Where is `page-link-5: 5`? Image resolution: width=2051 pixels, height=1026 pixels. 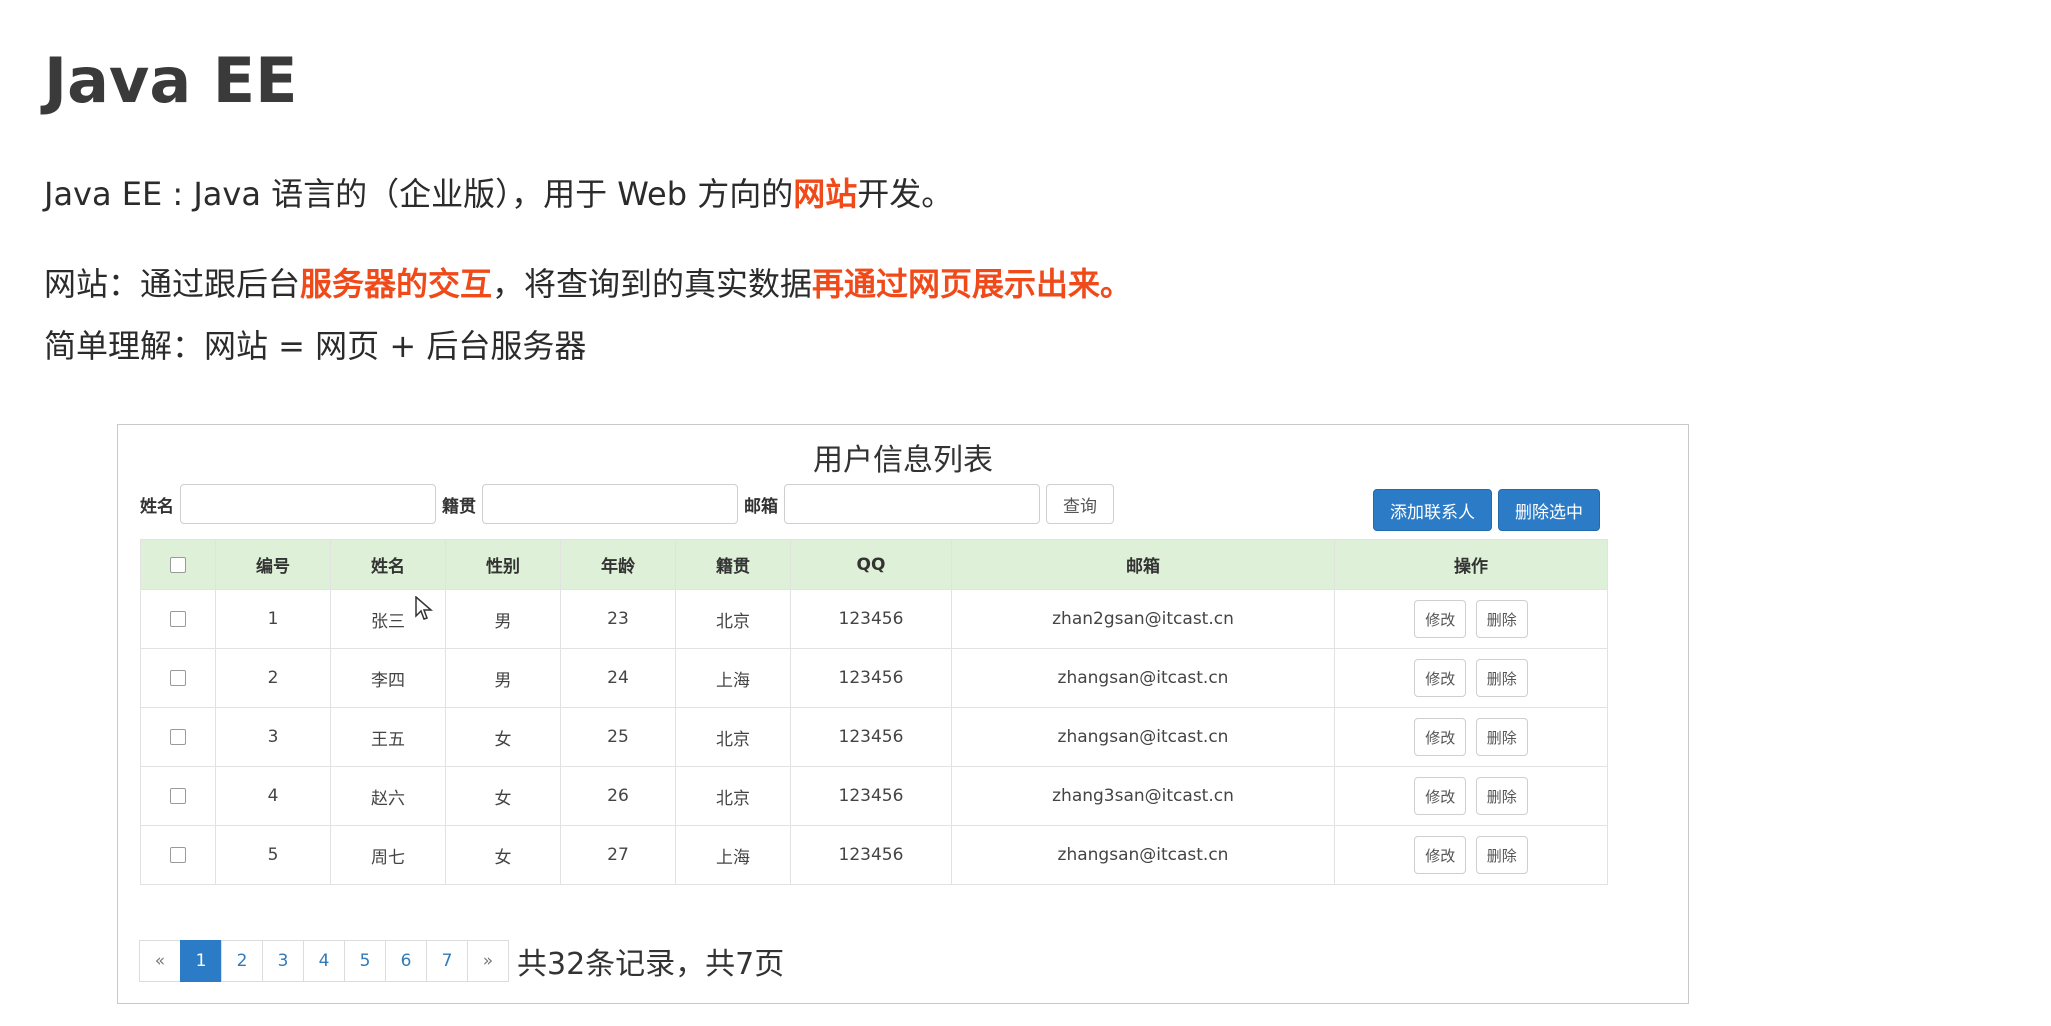
page-link-5: 5 is located at coordinates (365, 961).